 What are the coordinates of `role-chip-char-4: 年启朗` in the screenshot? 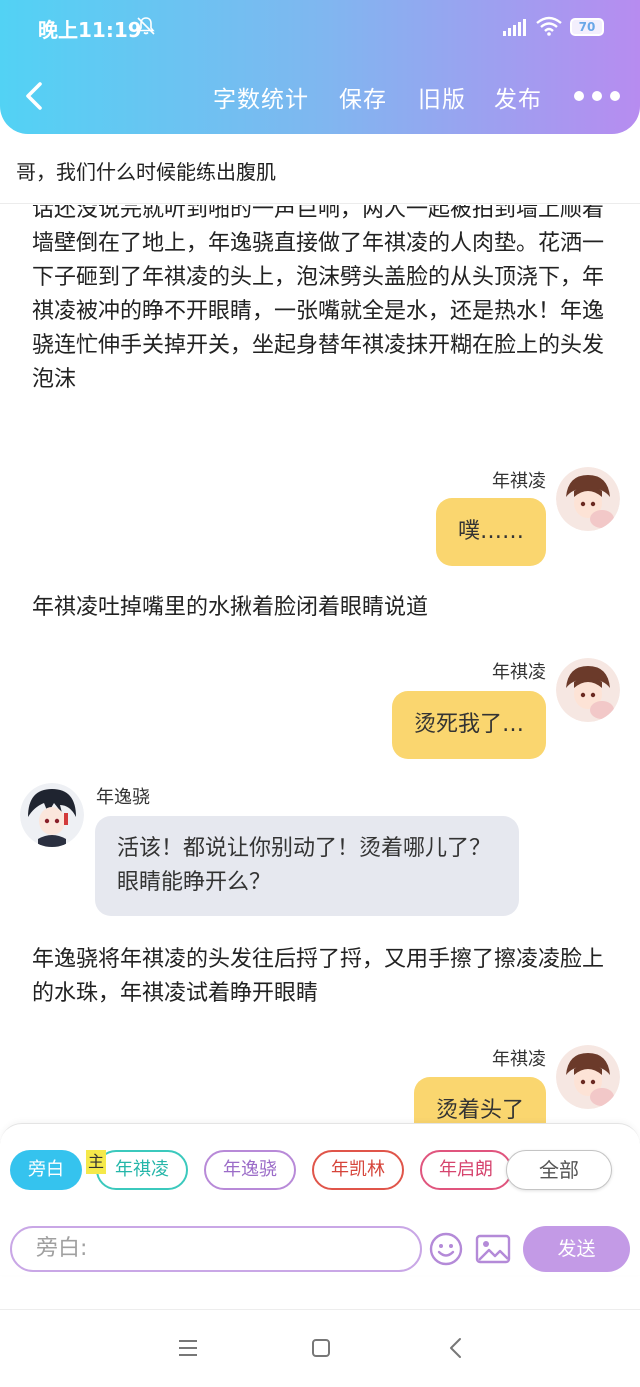 It's located at (466, 1170).